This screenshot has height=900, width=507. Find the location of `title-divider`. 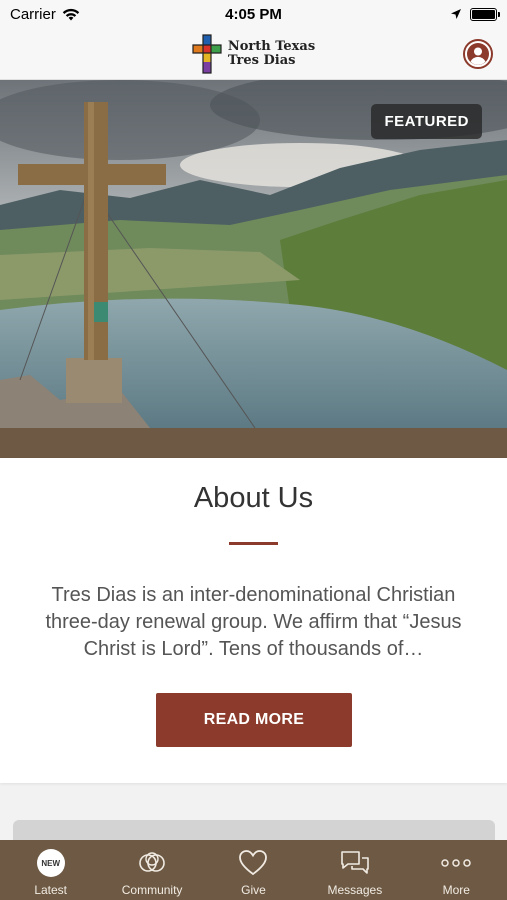

title-divider is located at coordinates (253, 543).